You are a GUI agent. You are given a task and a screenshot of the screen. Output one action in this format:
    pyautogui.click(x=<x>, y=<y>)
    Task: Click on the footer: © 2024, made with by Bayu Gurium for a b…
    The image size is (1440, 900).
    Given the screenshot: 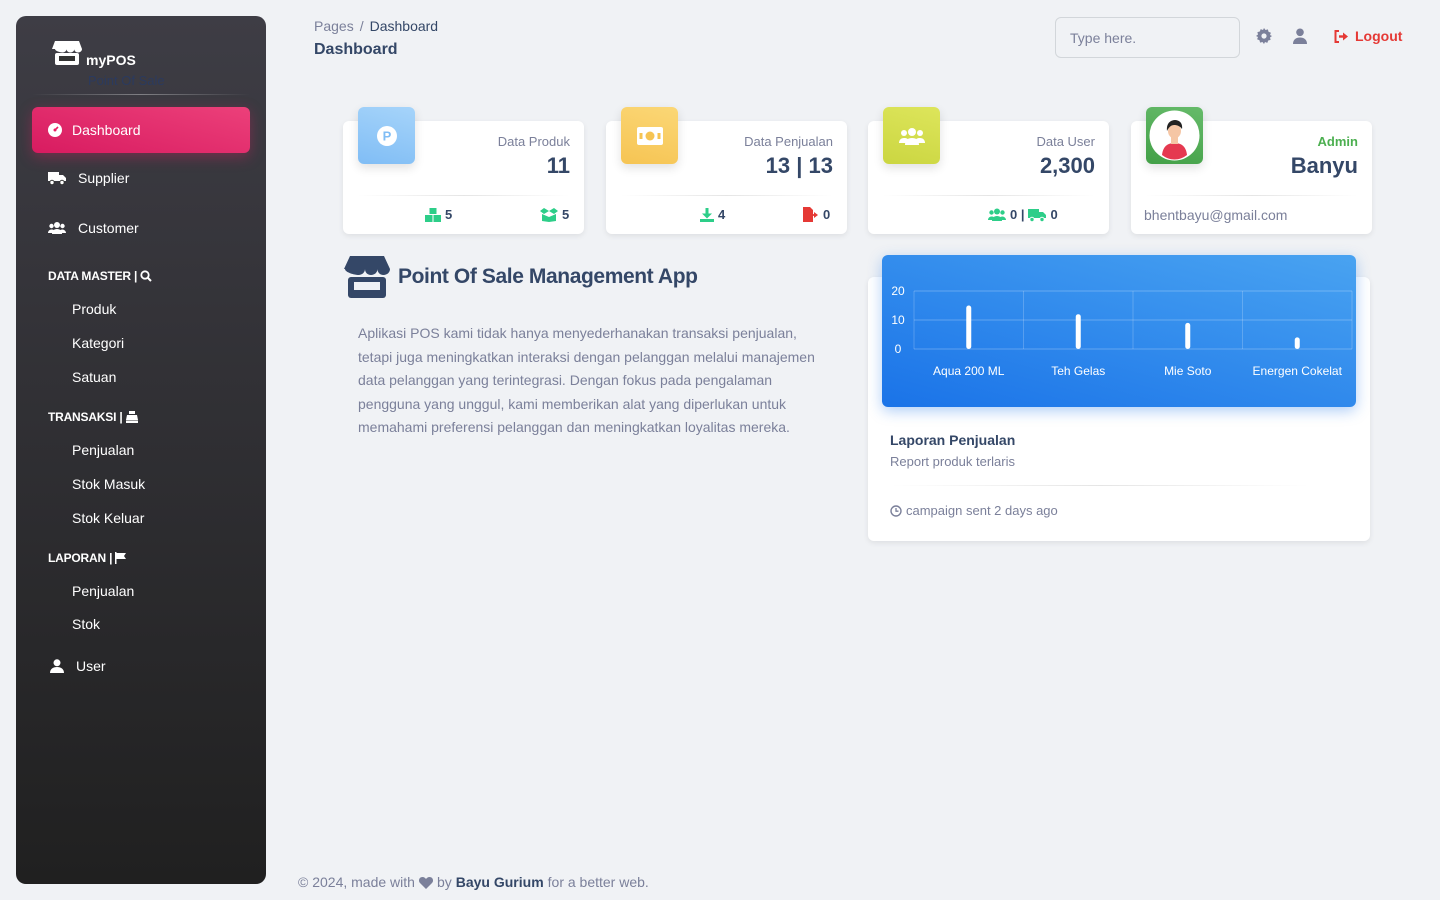 What is the action you would take?
    pyautogui.click(x=473, y=882)
    